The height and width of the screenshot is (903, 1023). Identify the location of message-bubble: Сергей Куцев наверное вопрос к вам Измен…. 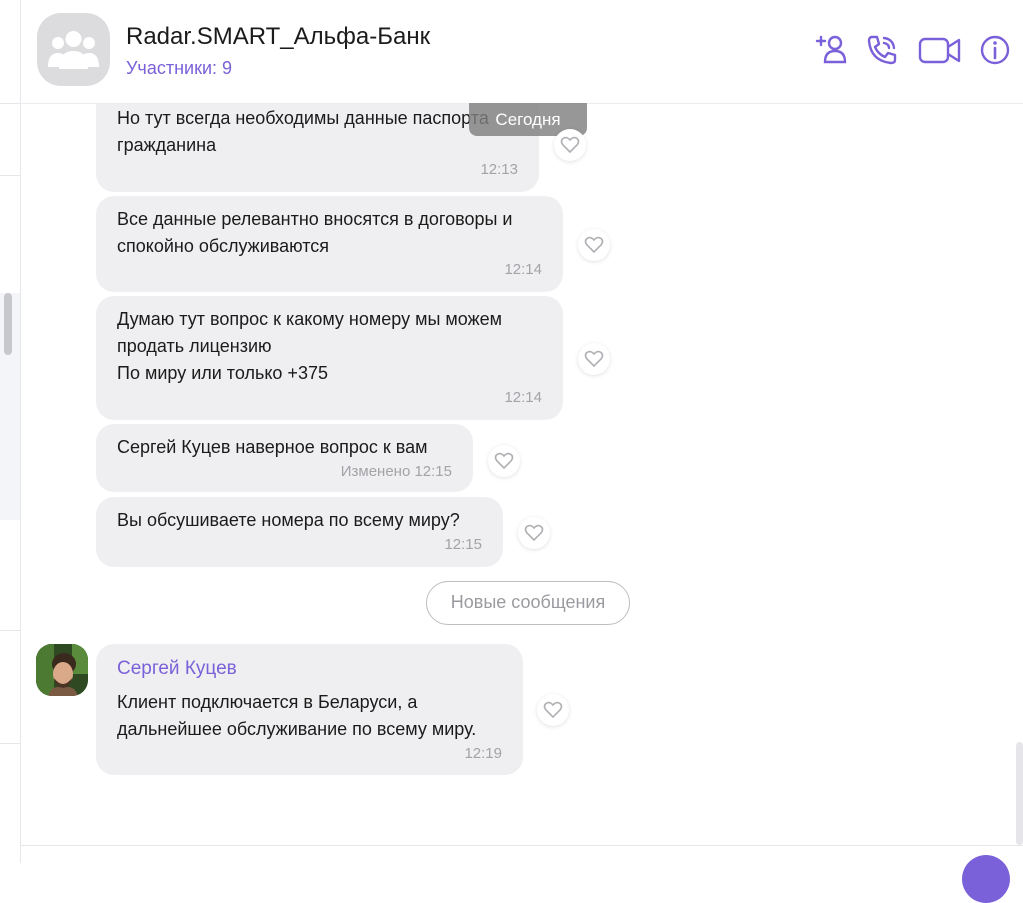
(284, 458).